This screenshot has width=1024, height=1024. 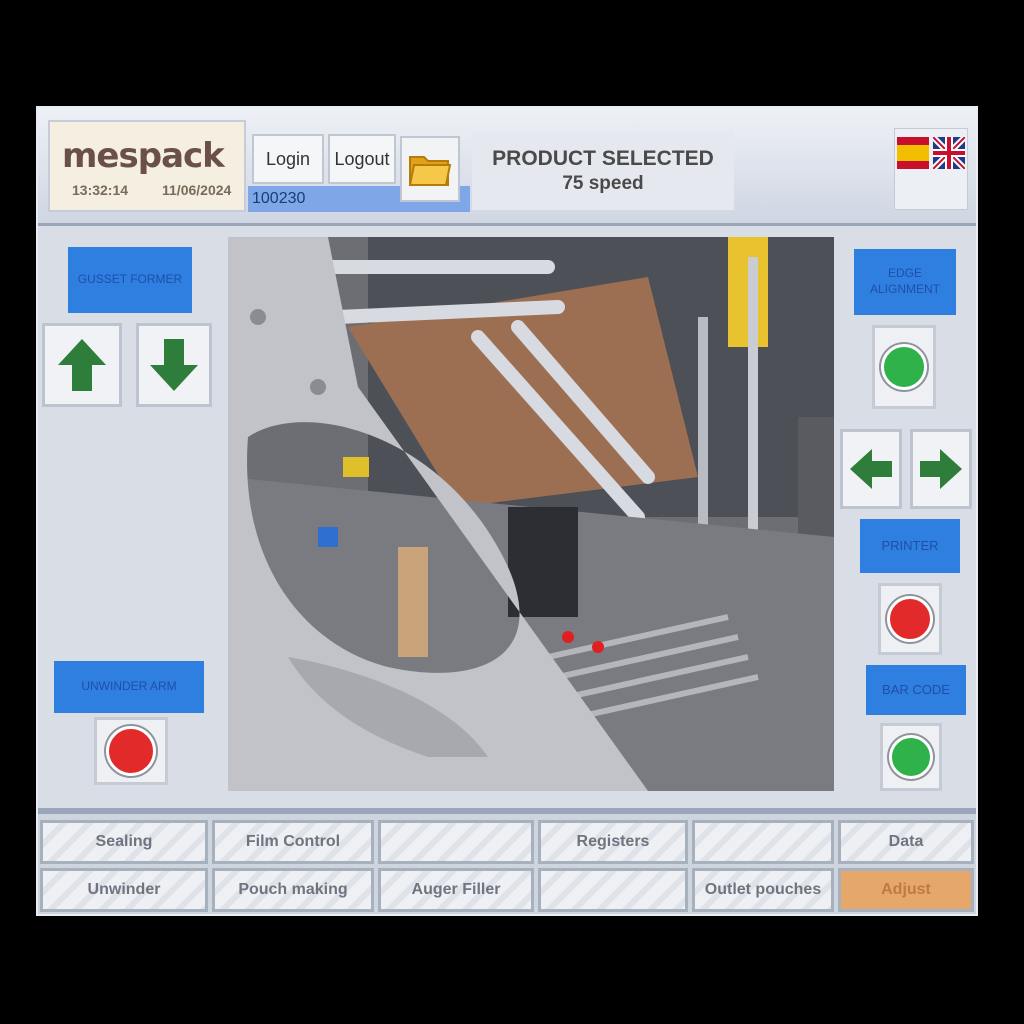 What do you see at coordinates (603, 171) in the screenshot?
I see `product-status-panel: PRODUCT SELECTED 75 speed` at bounding box center [603, 171].